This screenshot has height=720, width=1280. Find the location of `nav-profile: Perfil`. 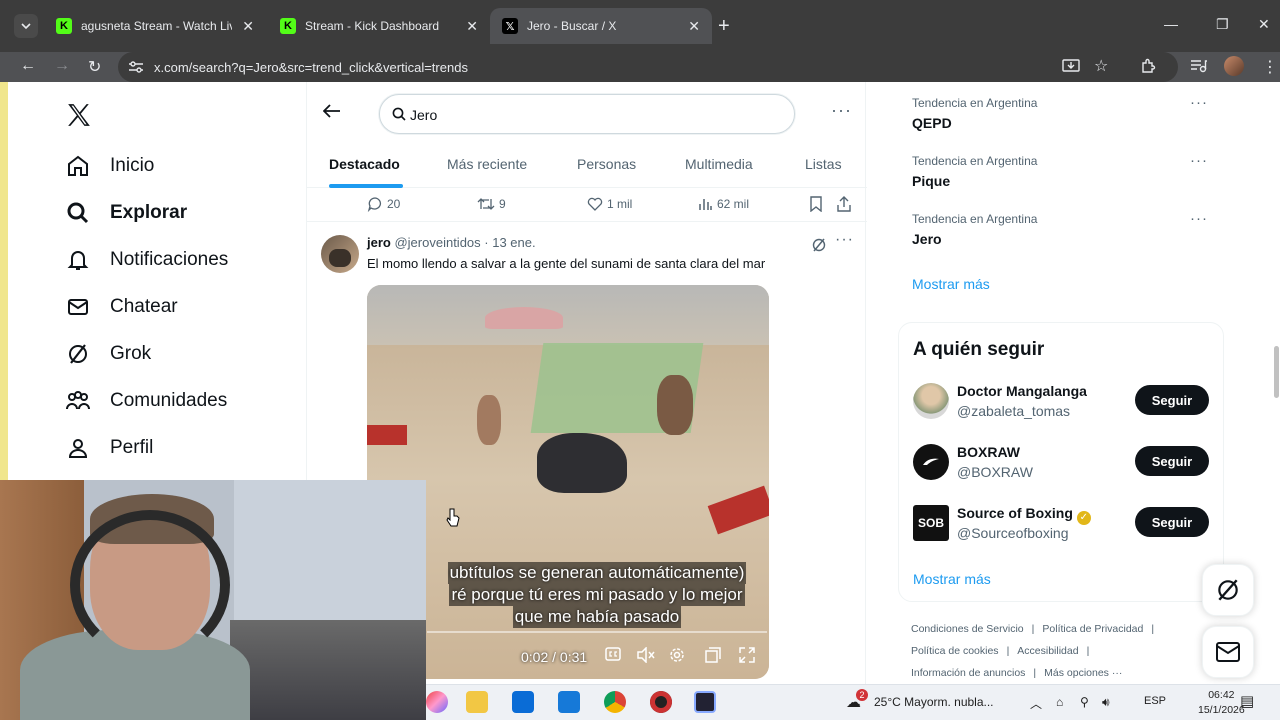

nav-profile: Perfil is located at coordinates (146, 447).